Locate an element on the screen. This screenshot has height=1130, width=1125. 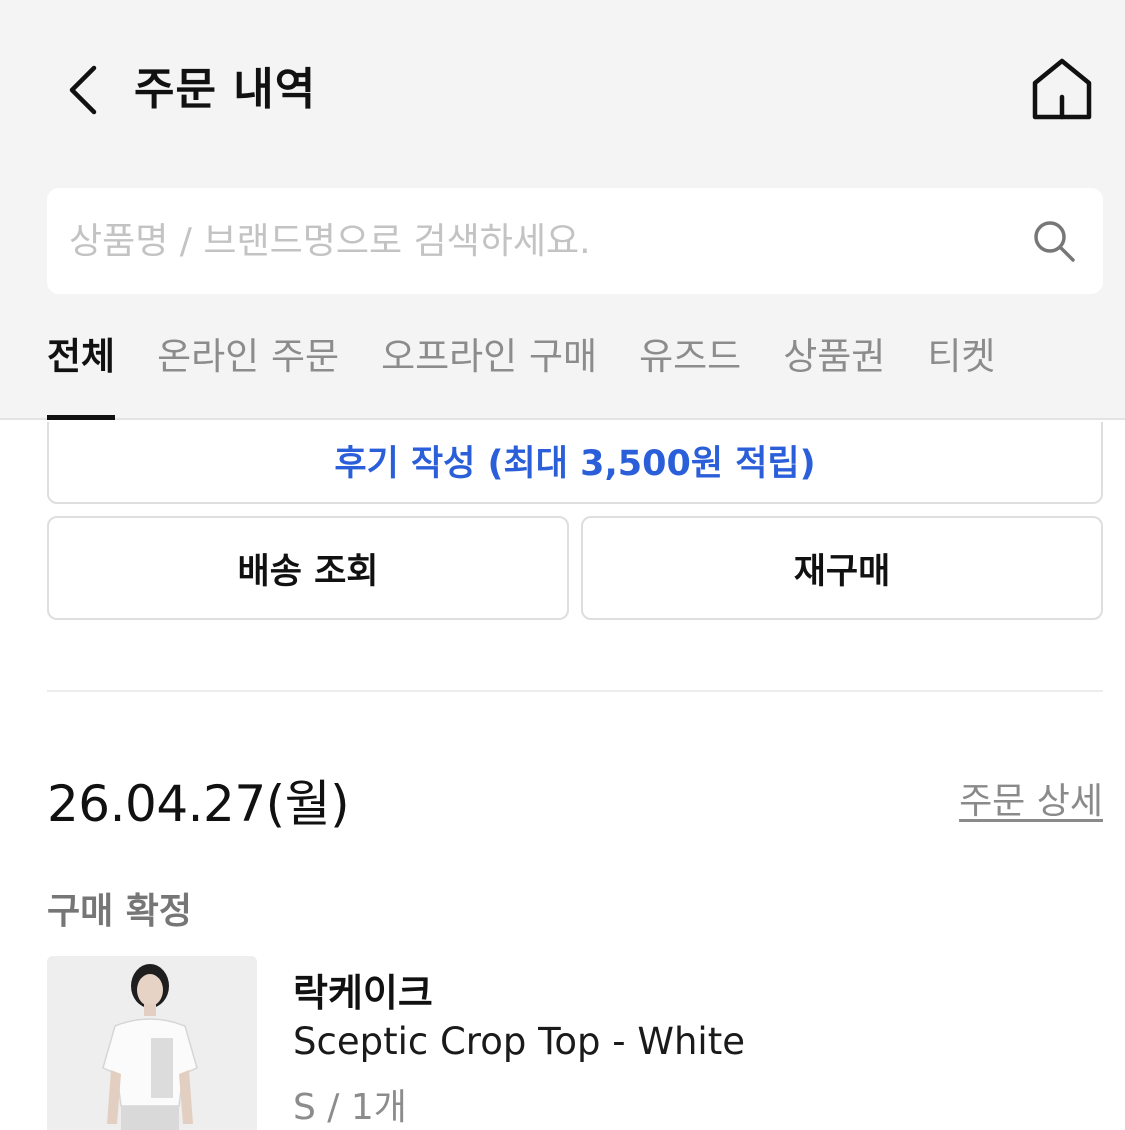
chevron-left-icon is located at coordinates (83, 90).